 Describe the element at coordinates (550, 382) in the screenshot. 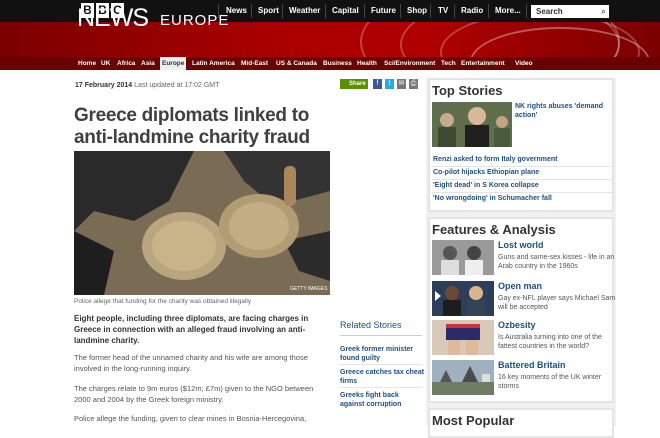

I see `feature-summary: 16 key moments of the UK winter storms` at that location.